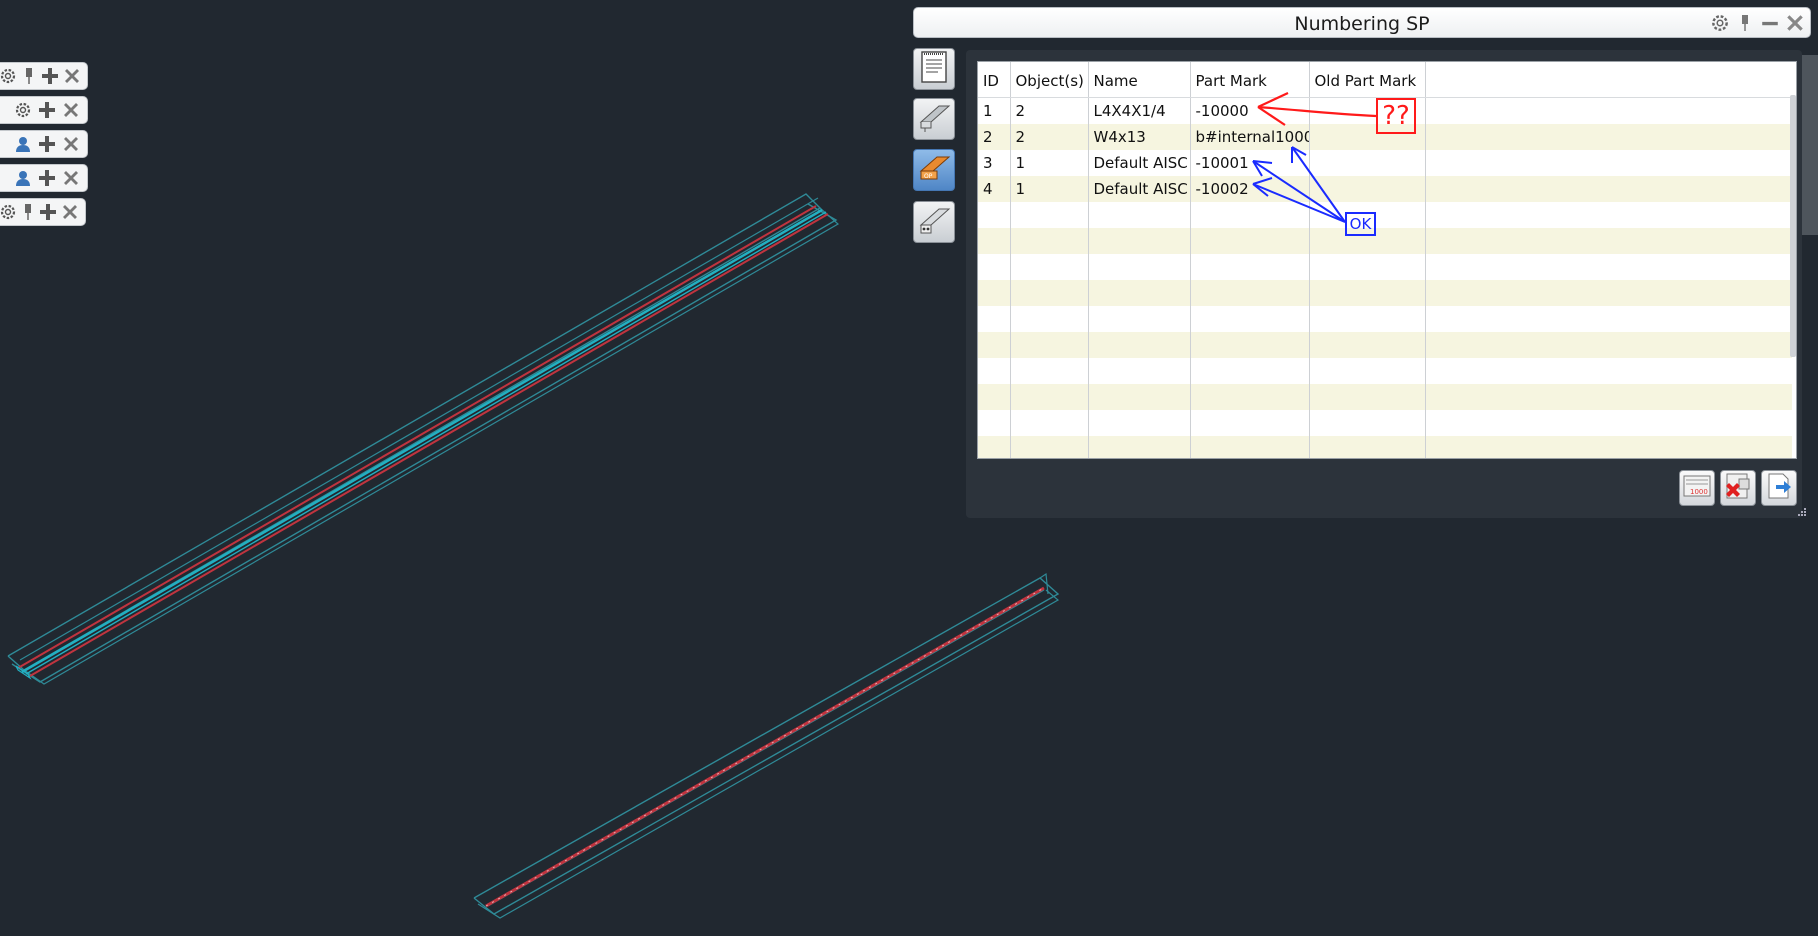 Image resolution: width=1818 pixels, height=936 pixels. Describe the element at coordinates (1250, 80) in the screenshot. I see `column-header-part-mark: Part Mark` at that location.